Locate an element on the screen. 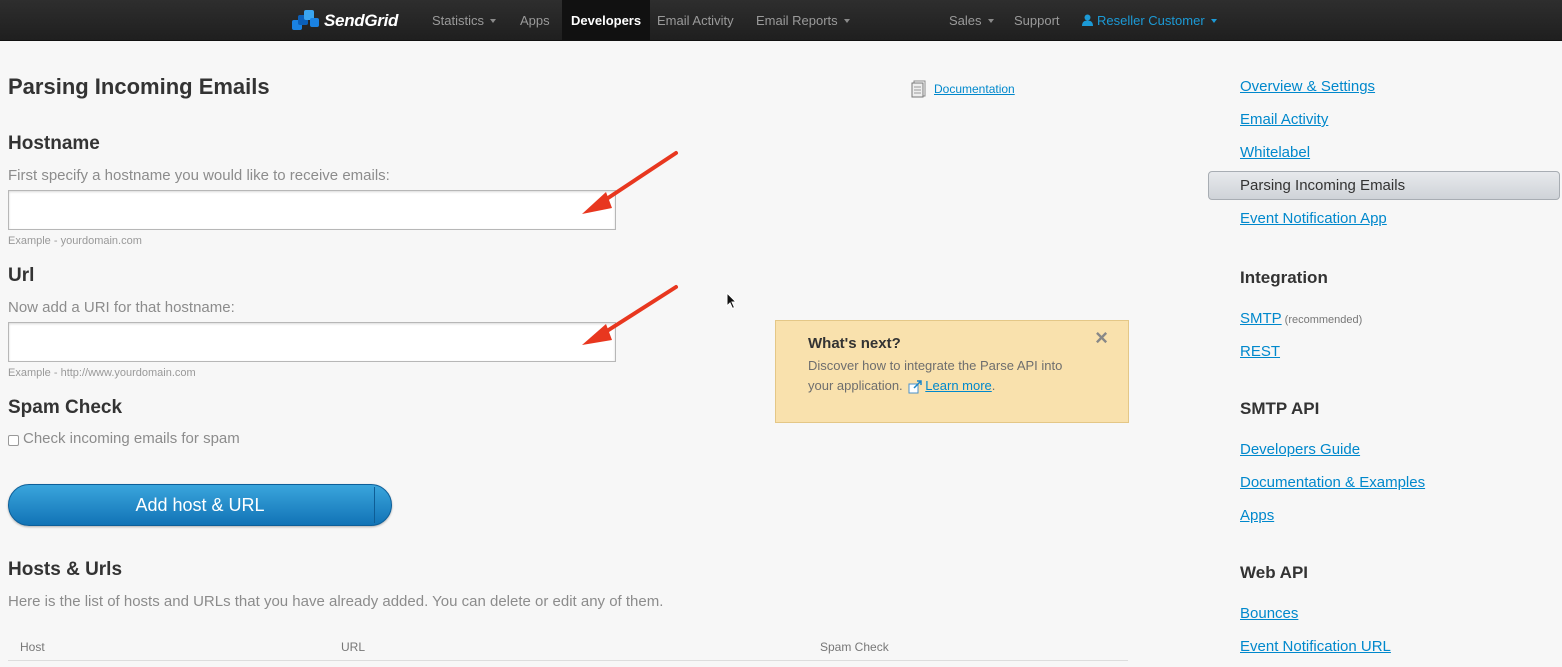 This screenshot has width=1562, height=667. page-title: Parsing Incoming Emails is located at coordinates (139, 86).